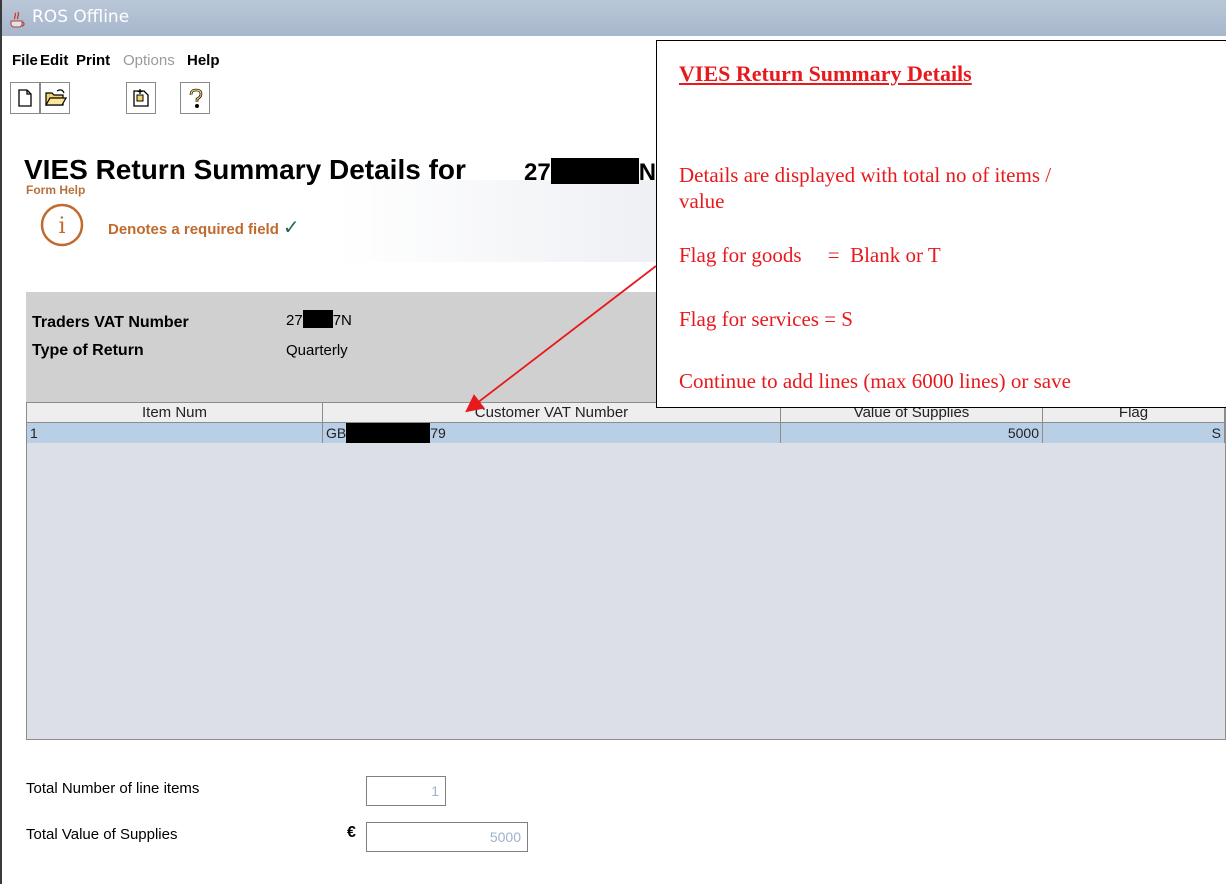  What do you see at coordinates (203, 60) in the screenshot?
I see `menu-help: Help` at bounding box center [203, 60].